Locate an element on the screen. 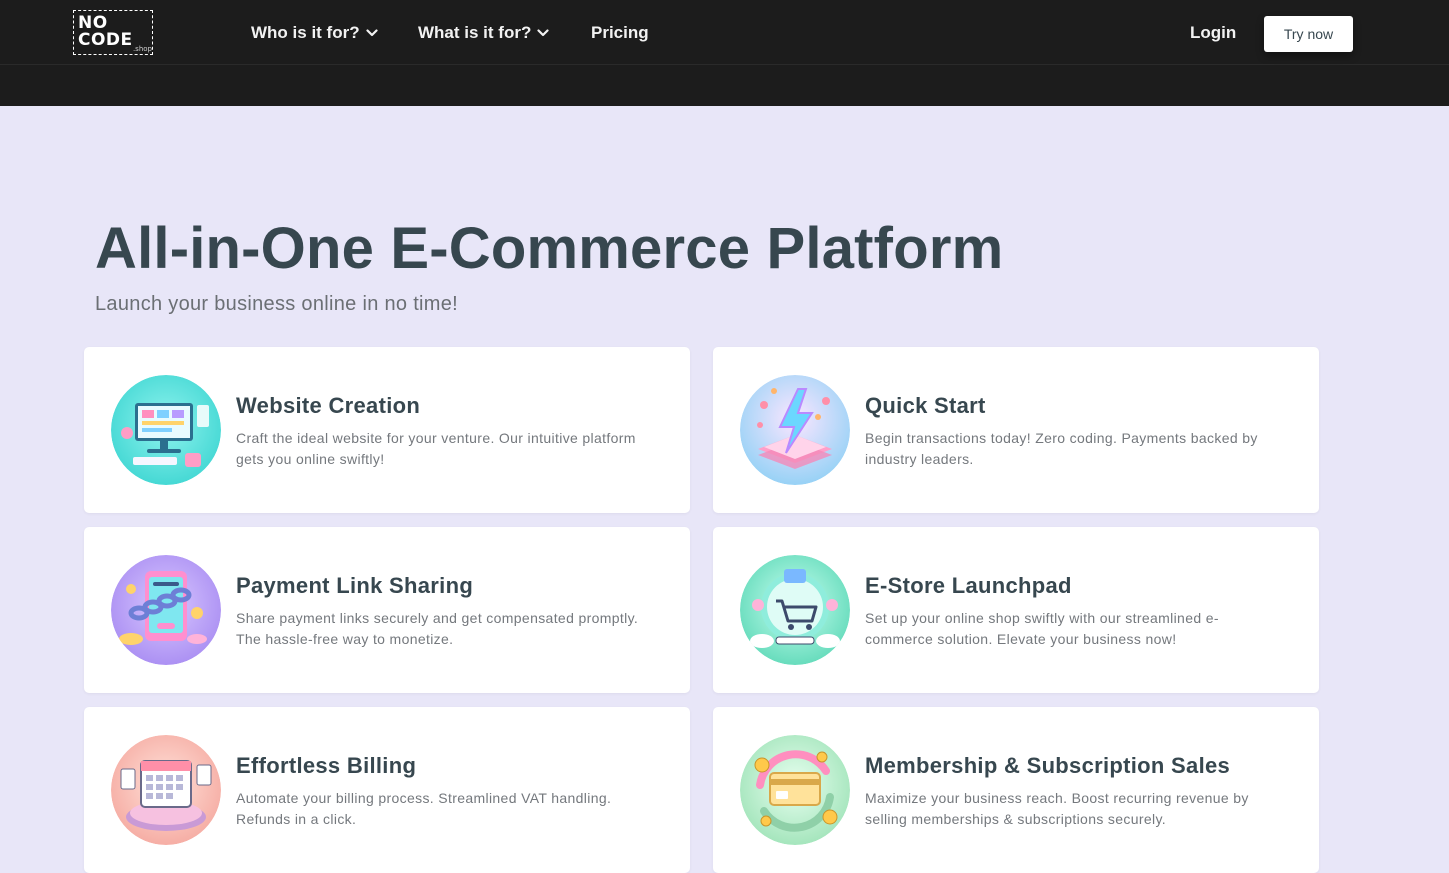  nav-pricing: Pricing is located at coordinates (620, 33).